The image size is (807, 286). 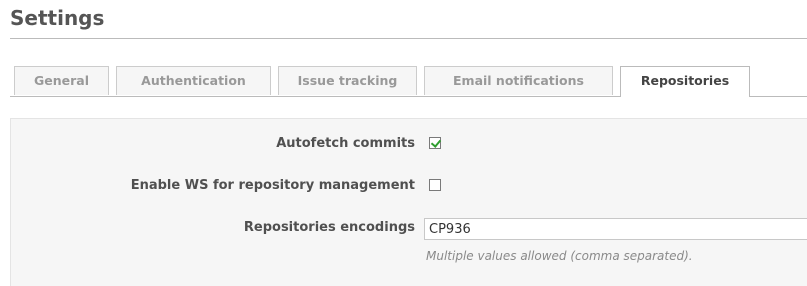 What do you see at coordinates (435, 143) in the screenshot?
I see `autofetch-commits-checkbox` at bounding box center [435, 143].